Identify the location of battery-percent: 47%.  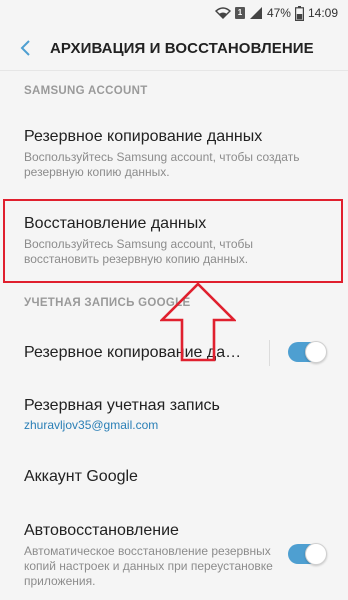
(278, 13).